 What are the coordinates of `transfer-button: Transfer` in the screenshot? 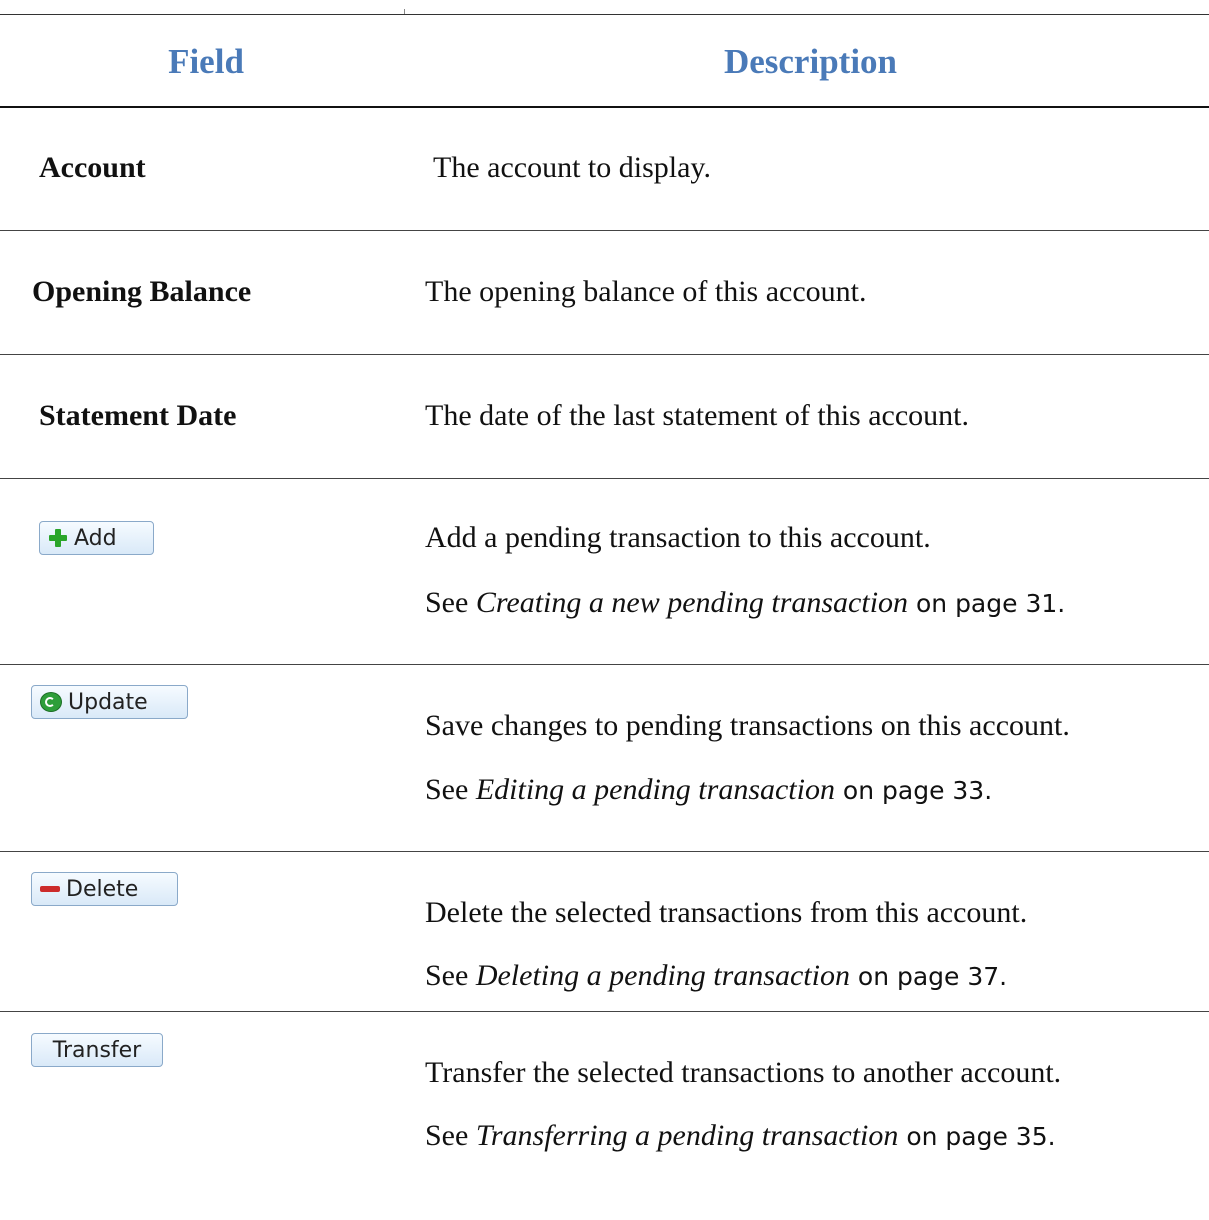 It's located at (97, 1050).